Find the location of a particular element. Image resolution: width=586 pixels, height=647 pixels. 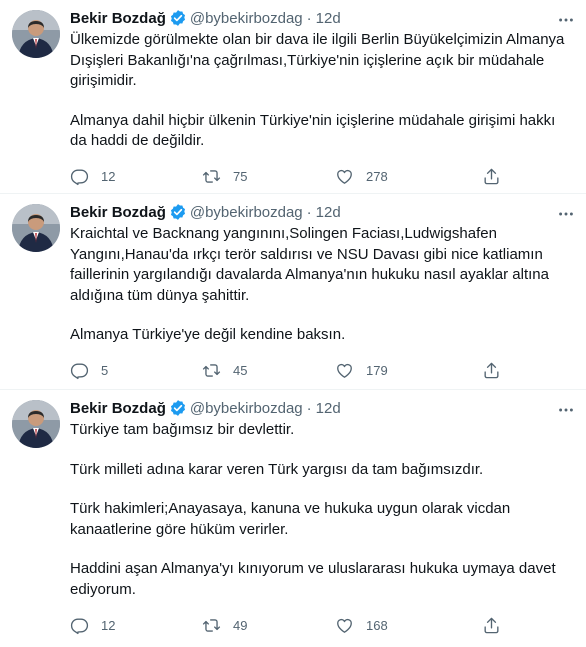

tweet-actions: 5 45 179 is located at coordinates (322, 371).